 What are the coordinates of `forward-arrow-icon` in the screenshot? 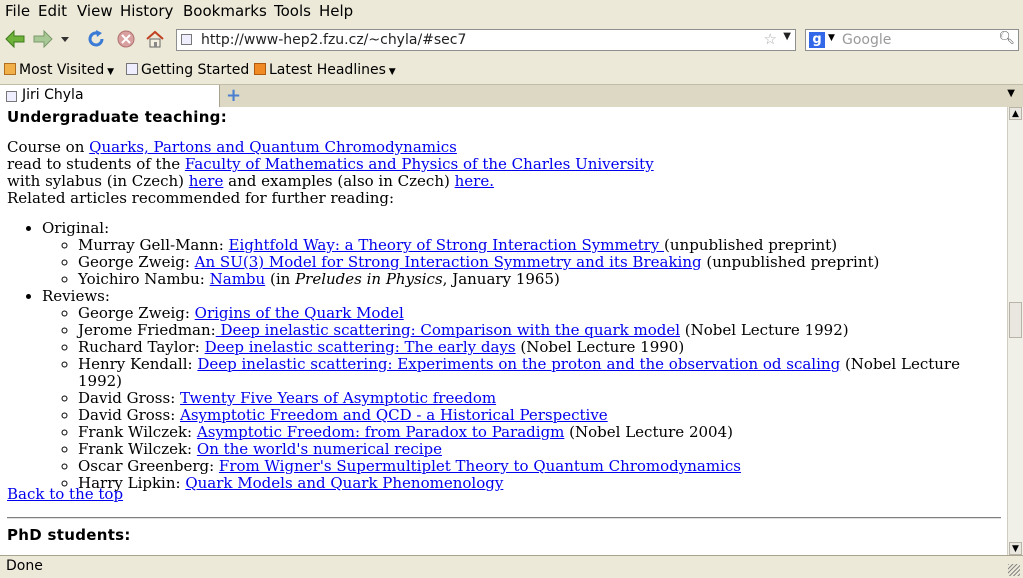 It's located at (43, 39).